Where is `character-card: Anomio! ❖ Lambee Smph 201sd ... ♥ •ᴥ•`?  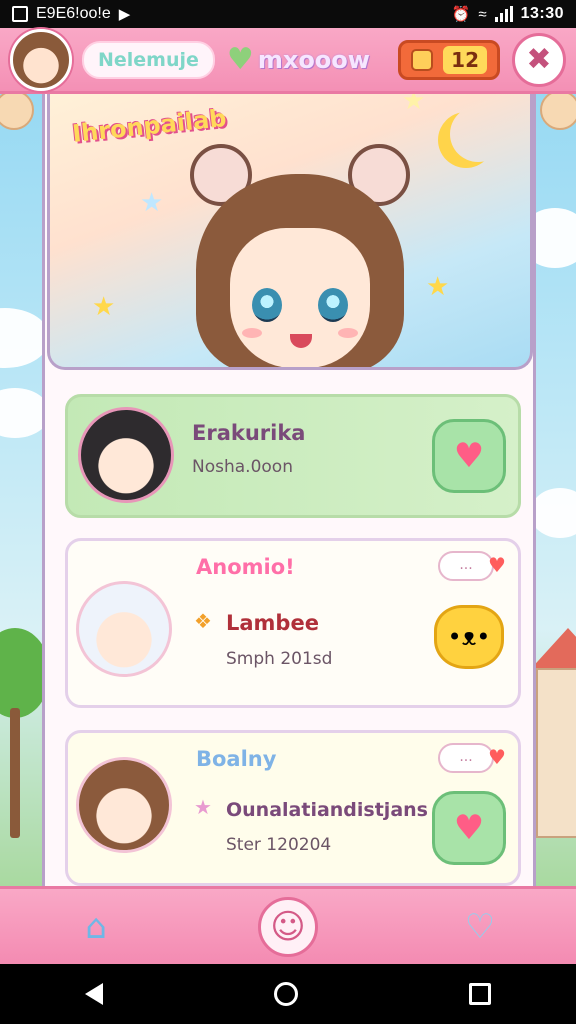 character-card: Anomio! ❖ Lambee Smph 201sd ... ♥ •ᴥ• is located at coordinates (293, 623).